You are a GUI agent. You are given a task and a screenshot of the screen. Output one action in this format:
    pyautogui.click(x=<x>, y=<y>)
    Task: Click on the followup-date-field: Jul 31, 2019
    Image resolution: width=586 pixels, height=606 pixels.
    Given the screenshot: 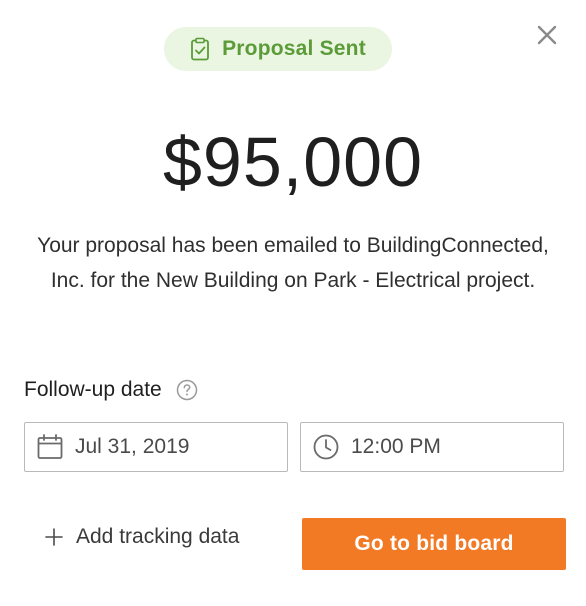 What is the action you would take?
    pyautogui.click(x=156, y=447)
    